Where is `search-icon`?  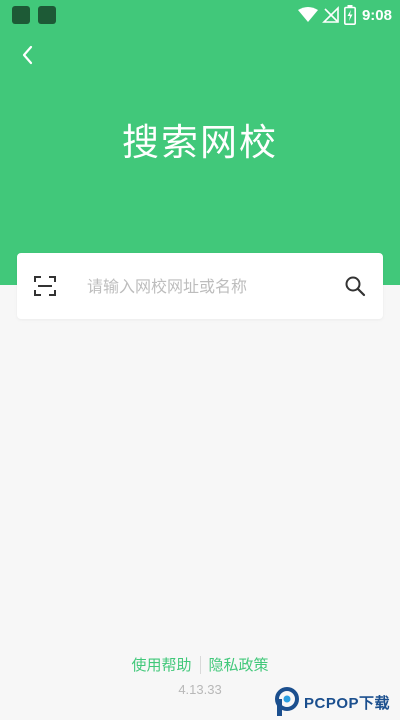
search-icon is located at coordinates (355, 286).